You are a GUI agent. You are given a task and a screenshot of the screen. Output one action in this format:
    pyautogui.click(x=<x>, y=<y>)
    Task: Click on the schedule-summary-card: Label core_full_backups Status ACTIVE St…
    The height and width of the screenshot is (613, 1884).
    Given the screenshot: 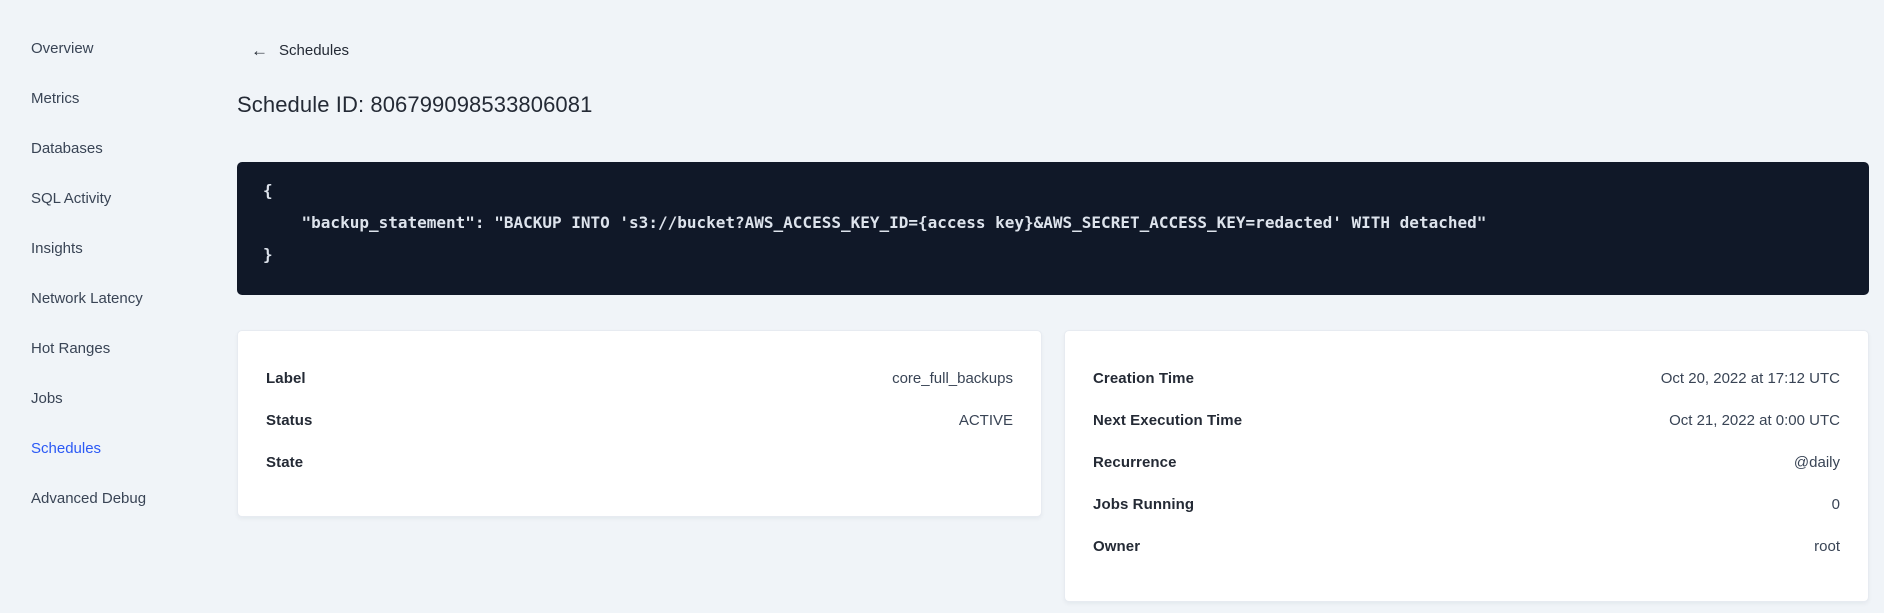 What is the action you would take?
    pyautogui.click(x=639, y=423)
    